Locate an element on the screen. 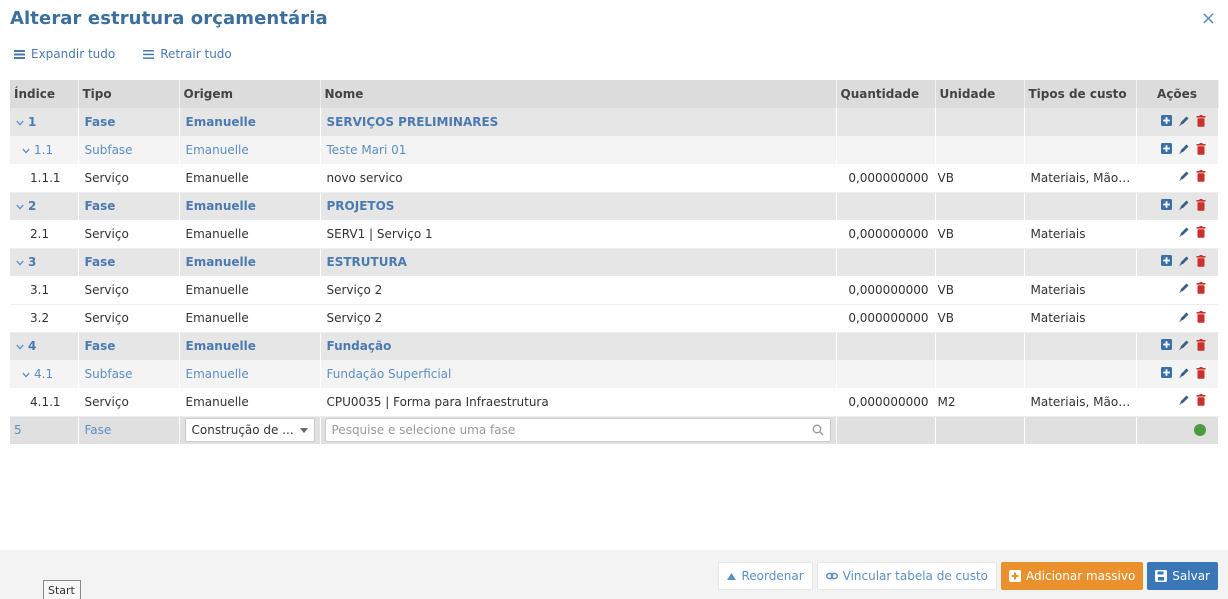 The width and height of the screenshot is (1228, 599). cell-cost-types: Materiais is located at coordinates (1080, 318).